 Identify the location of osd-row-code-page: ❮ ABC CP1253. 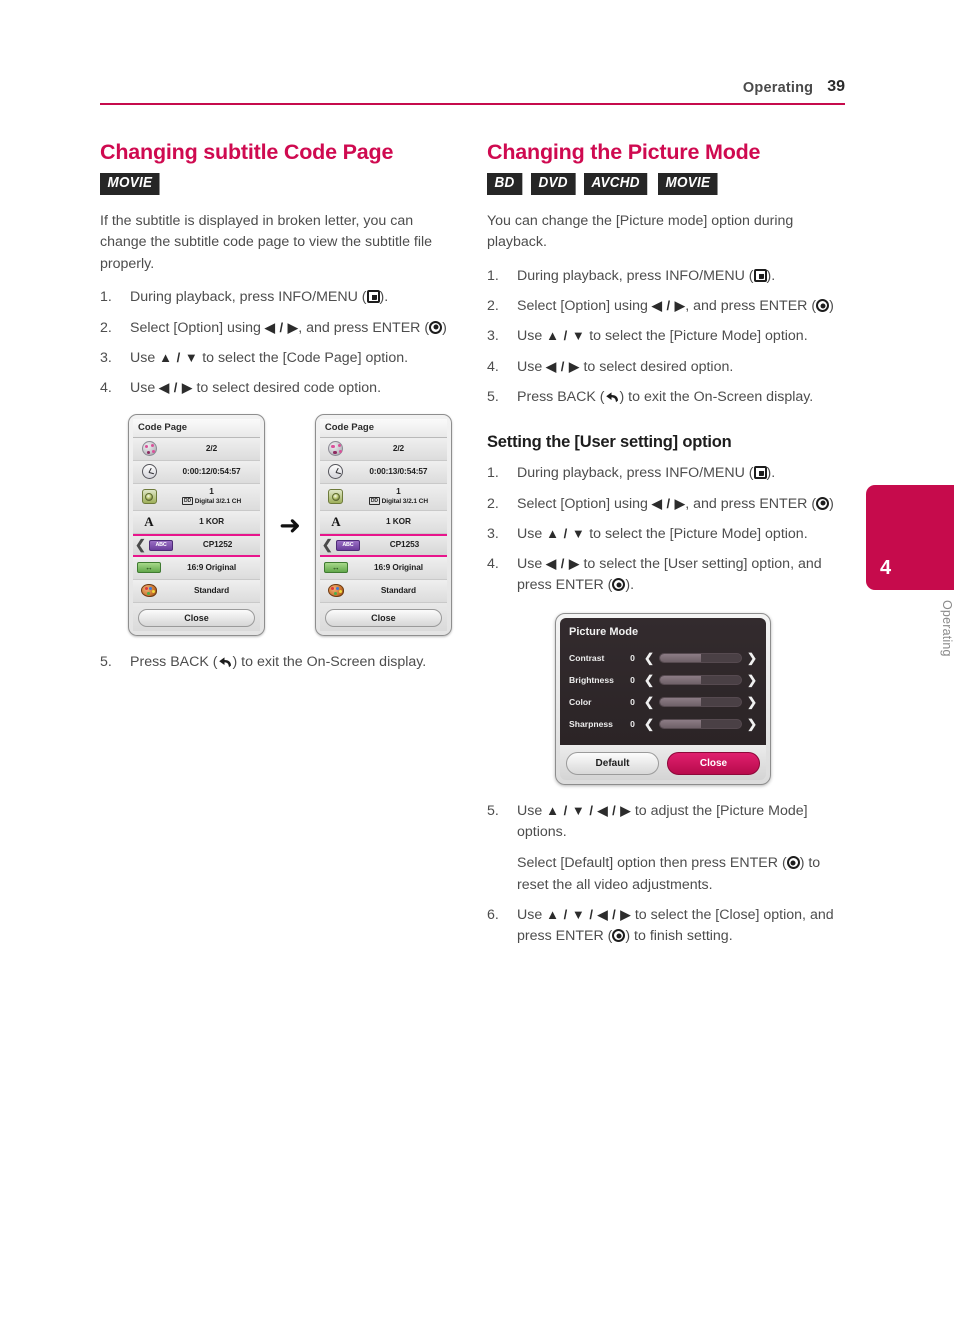
(383, 545).